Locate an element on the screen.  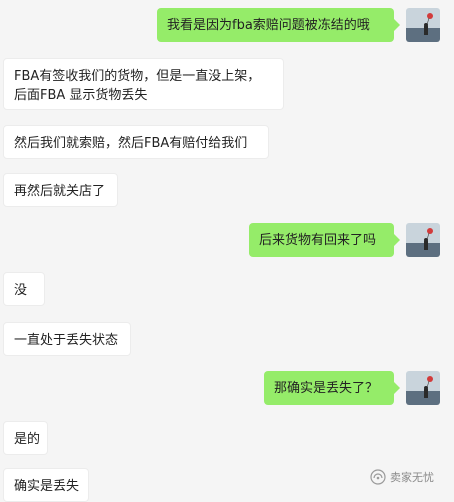
watermark: 卖家无忧 is located at coordinates (402, 477).